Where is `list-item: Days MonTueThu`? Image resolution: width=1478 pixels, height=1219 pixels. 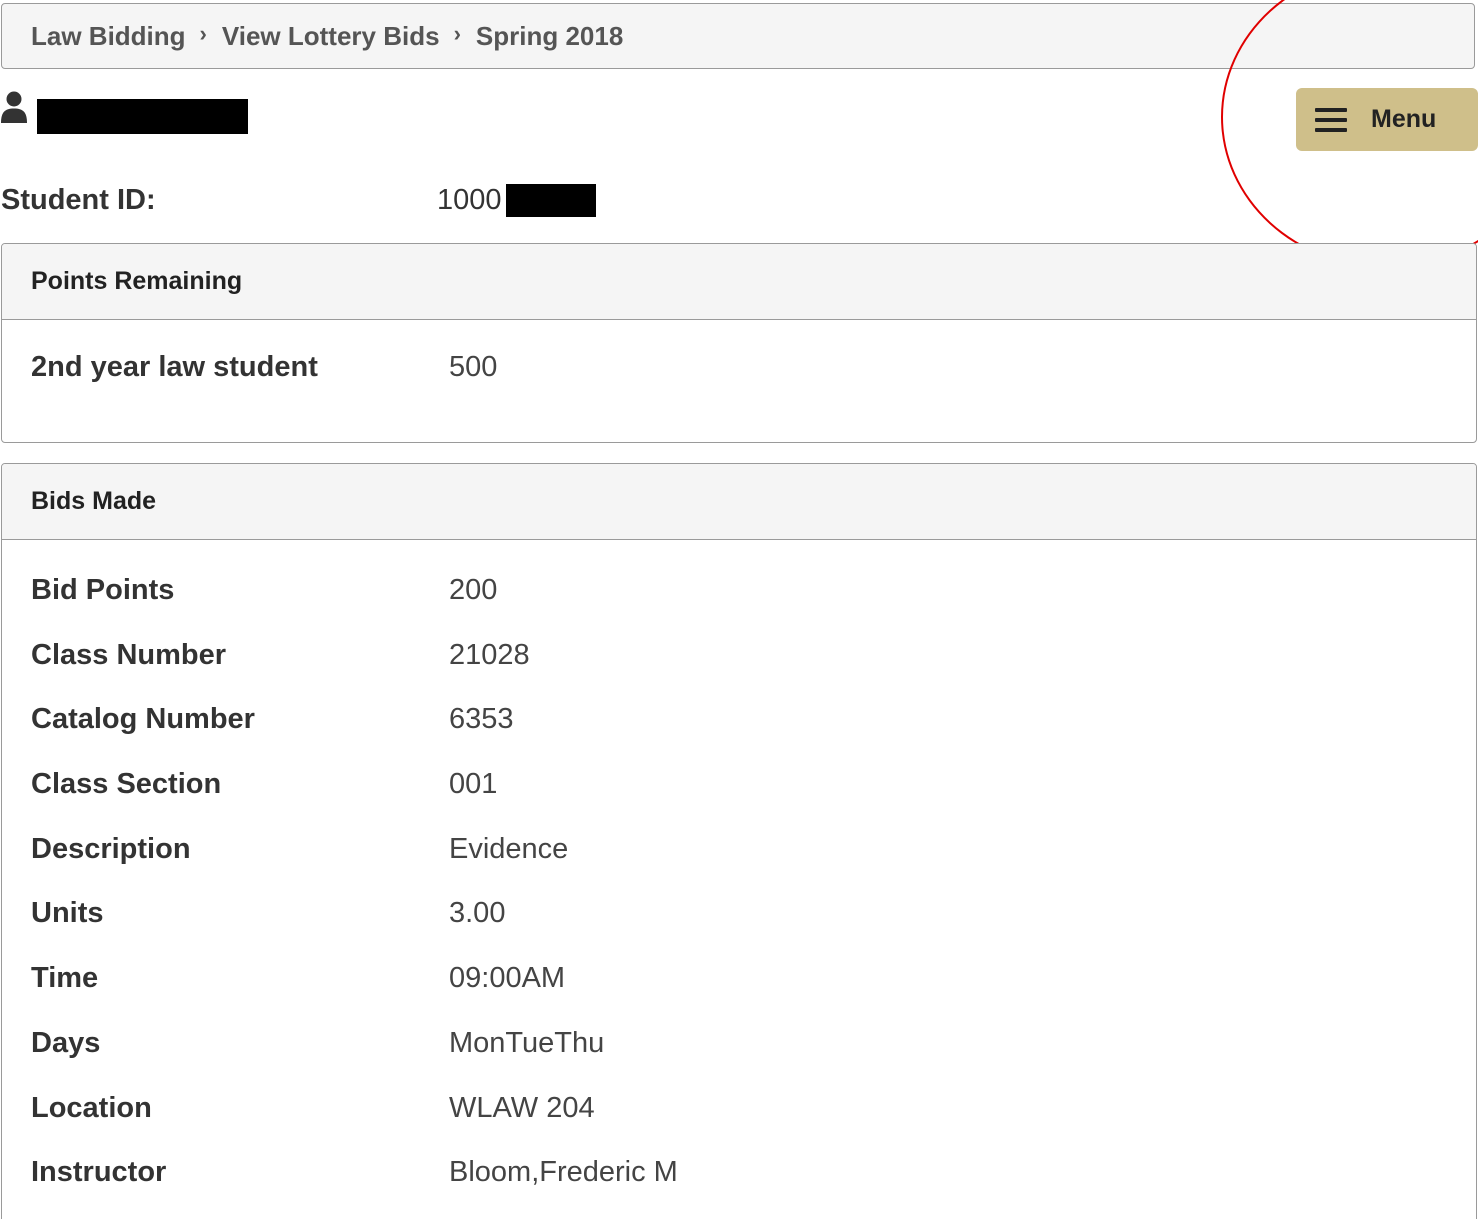 list-item: Days MonTueThu is located at coordinates (739, 1043).